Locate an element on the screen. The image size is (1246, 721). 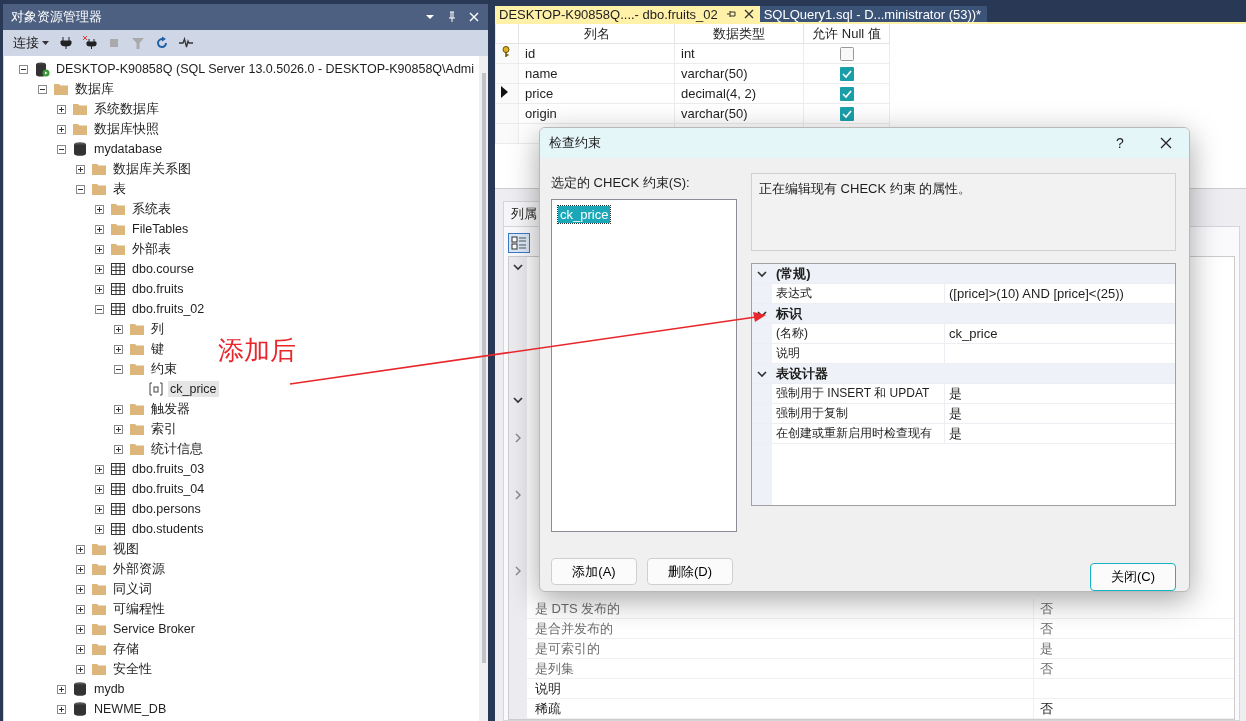
tree-item: mydb is located at coordinates (109, 689).